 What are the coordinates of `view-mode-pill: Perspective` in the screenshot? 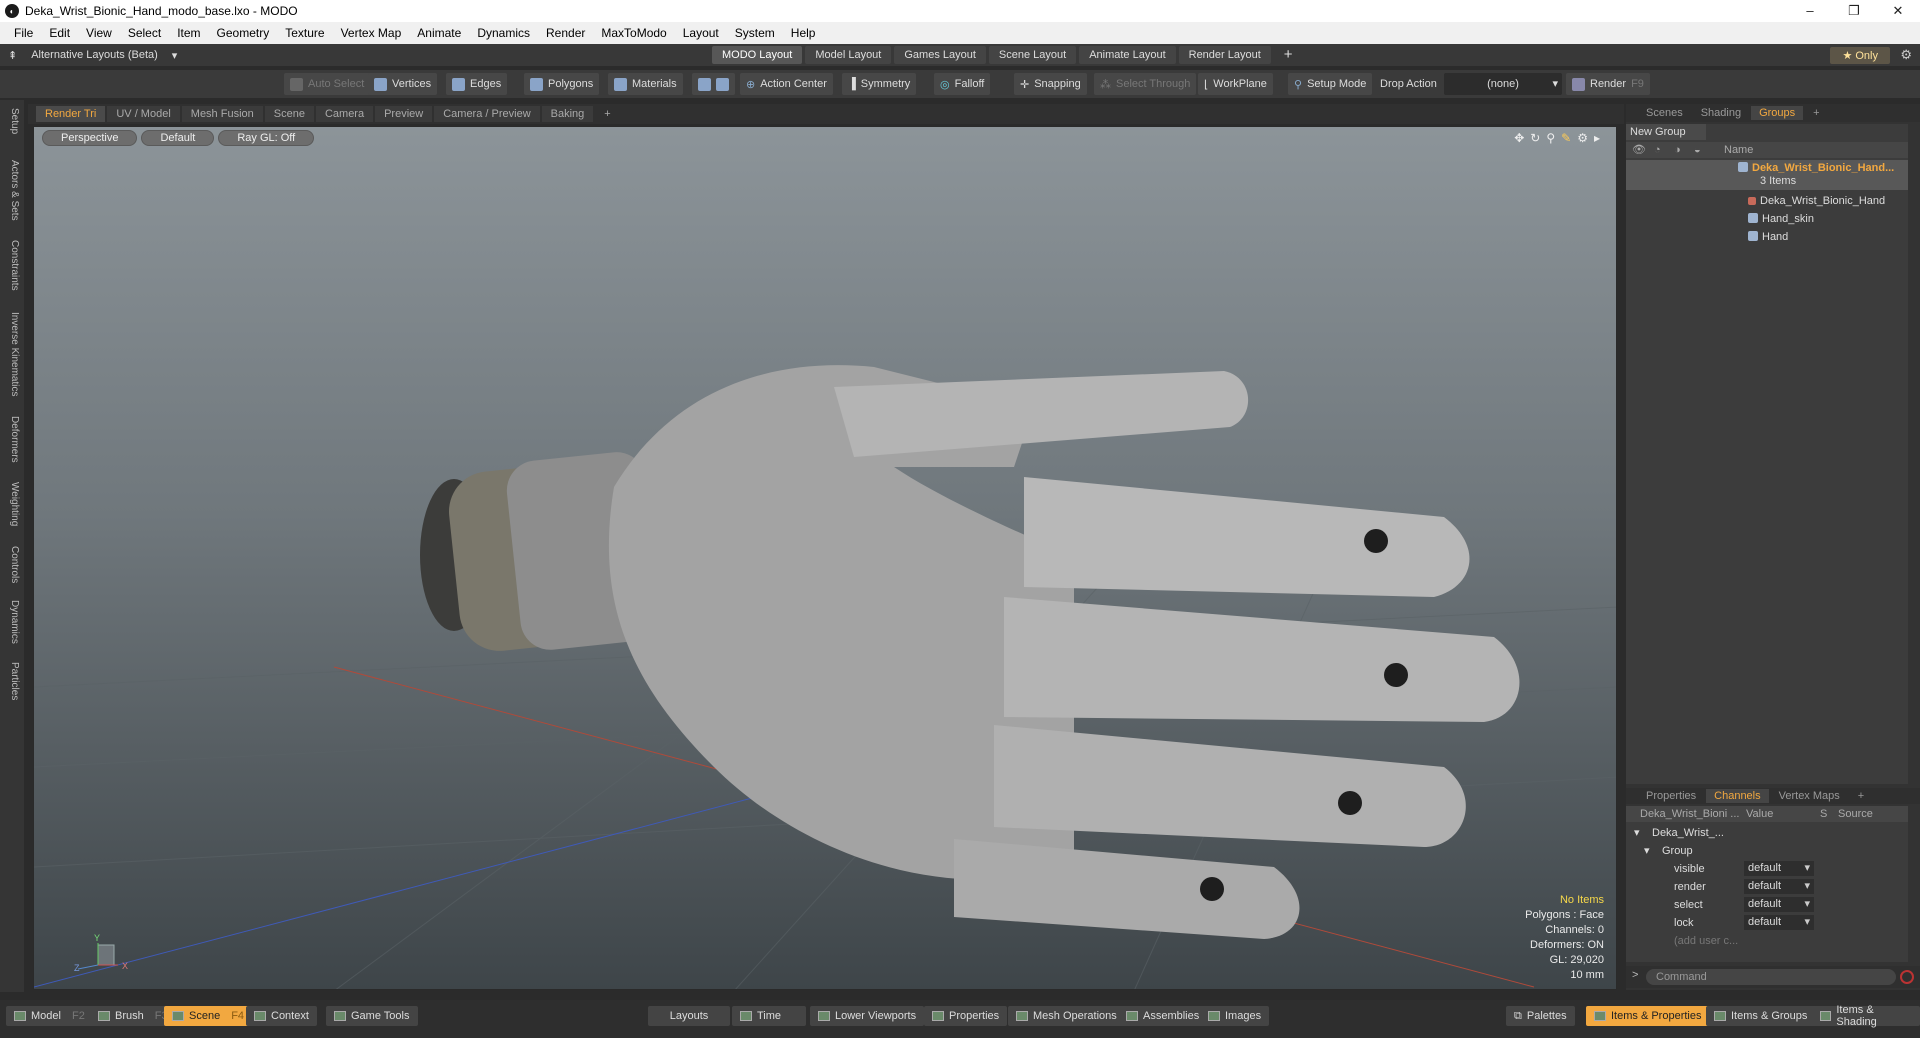 It's located at (90, 138).